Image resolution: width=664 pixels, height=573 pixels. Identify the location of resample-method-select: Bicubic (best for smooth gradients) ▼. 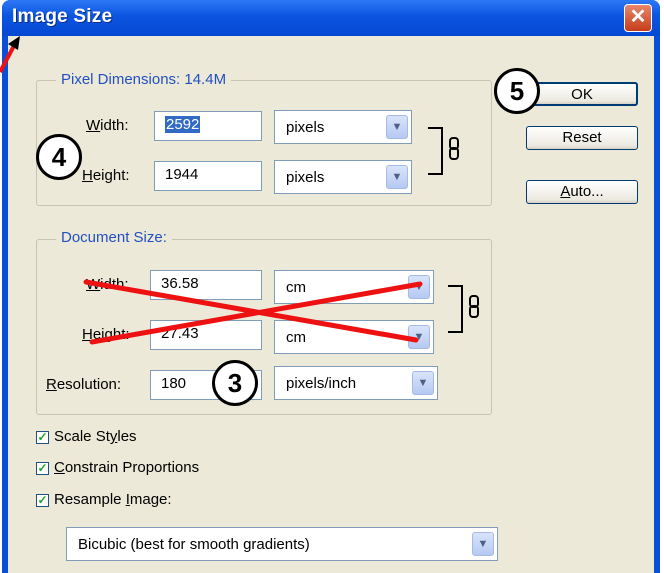
(282, 544).